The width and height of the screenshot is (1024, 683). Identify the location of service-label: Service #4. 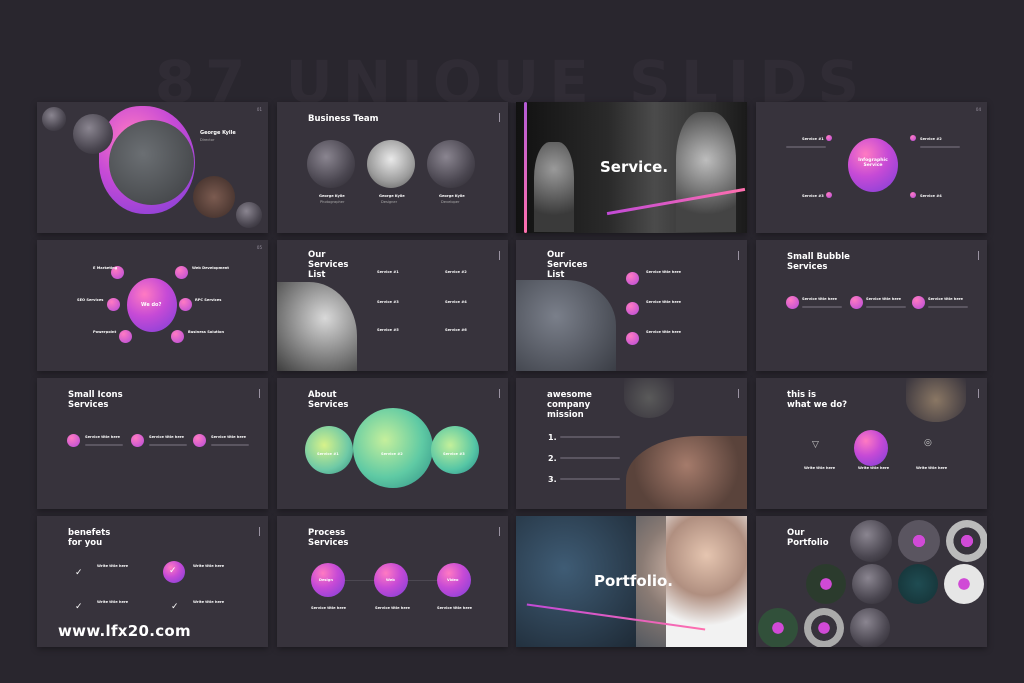
(931, 196).